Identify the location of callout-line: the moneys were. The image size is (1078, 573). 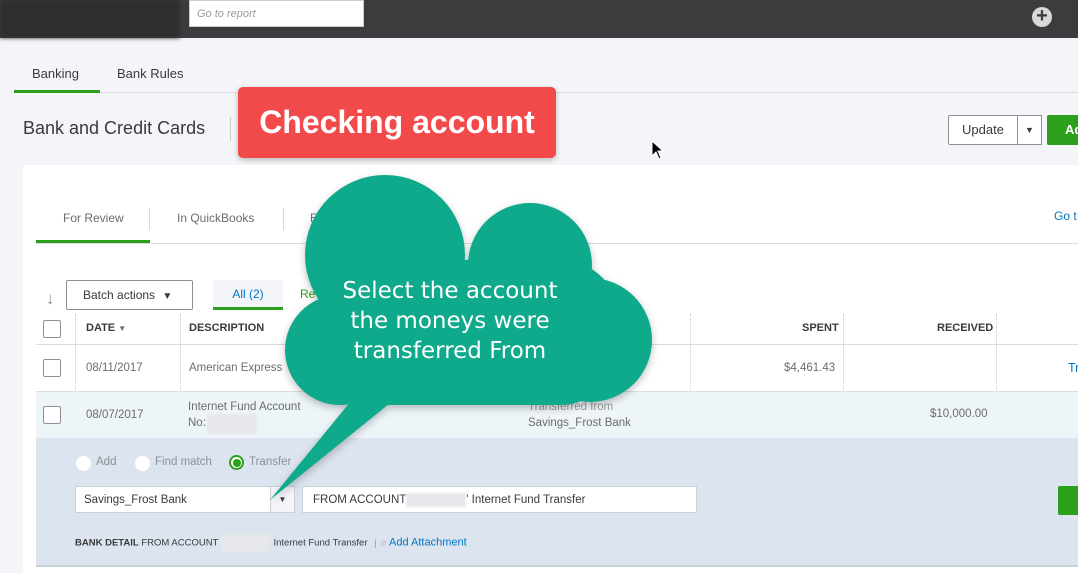
(450, 321).